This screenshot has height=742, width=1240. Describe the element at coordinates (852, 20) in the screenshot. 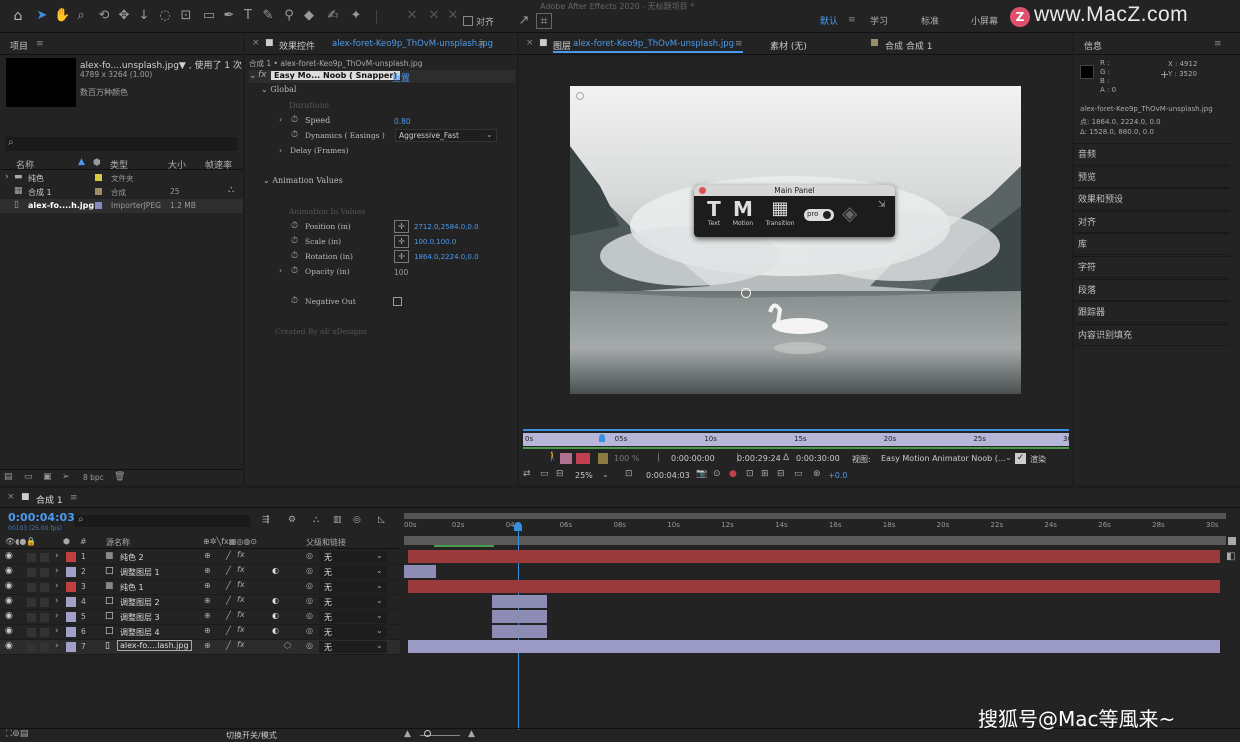

I see `workspace-menu-icon: ≡` at that location.